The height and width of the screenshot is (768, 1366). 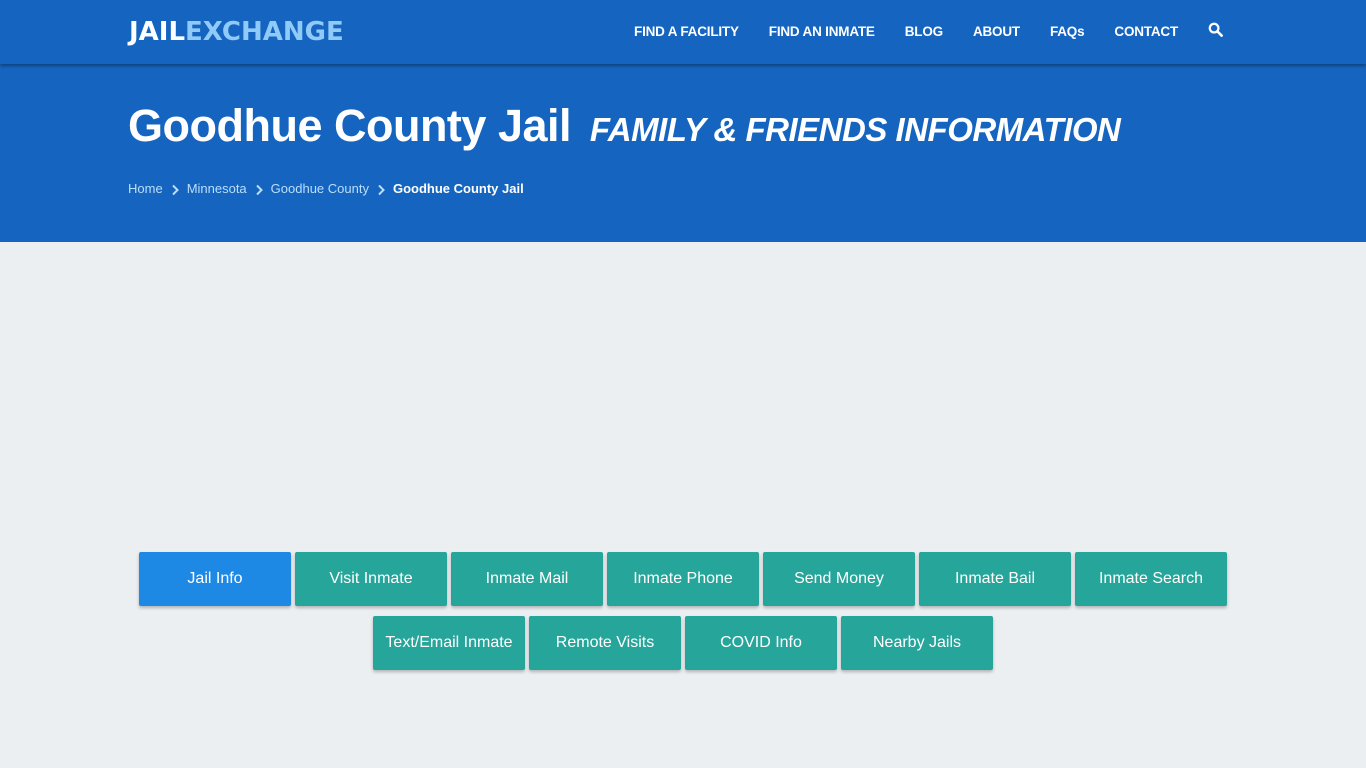 I want to click on breadcrumb-home: Home, so click(x=145, y=188).